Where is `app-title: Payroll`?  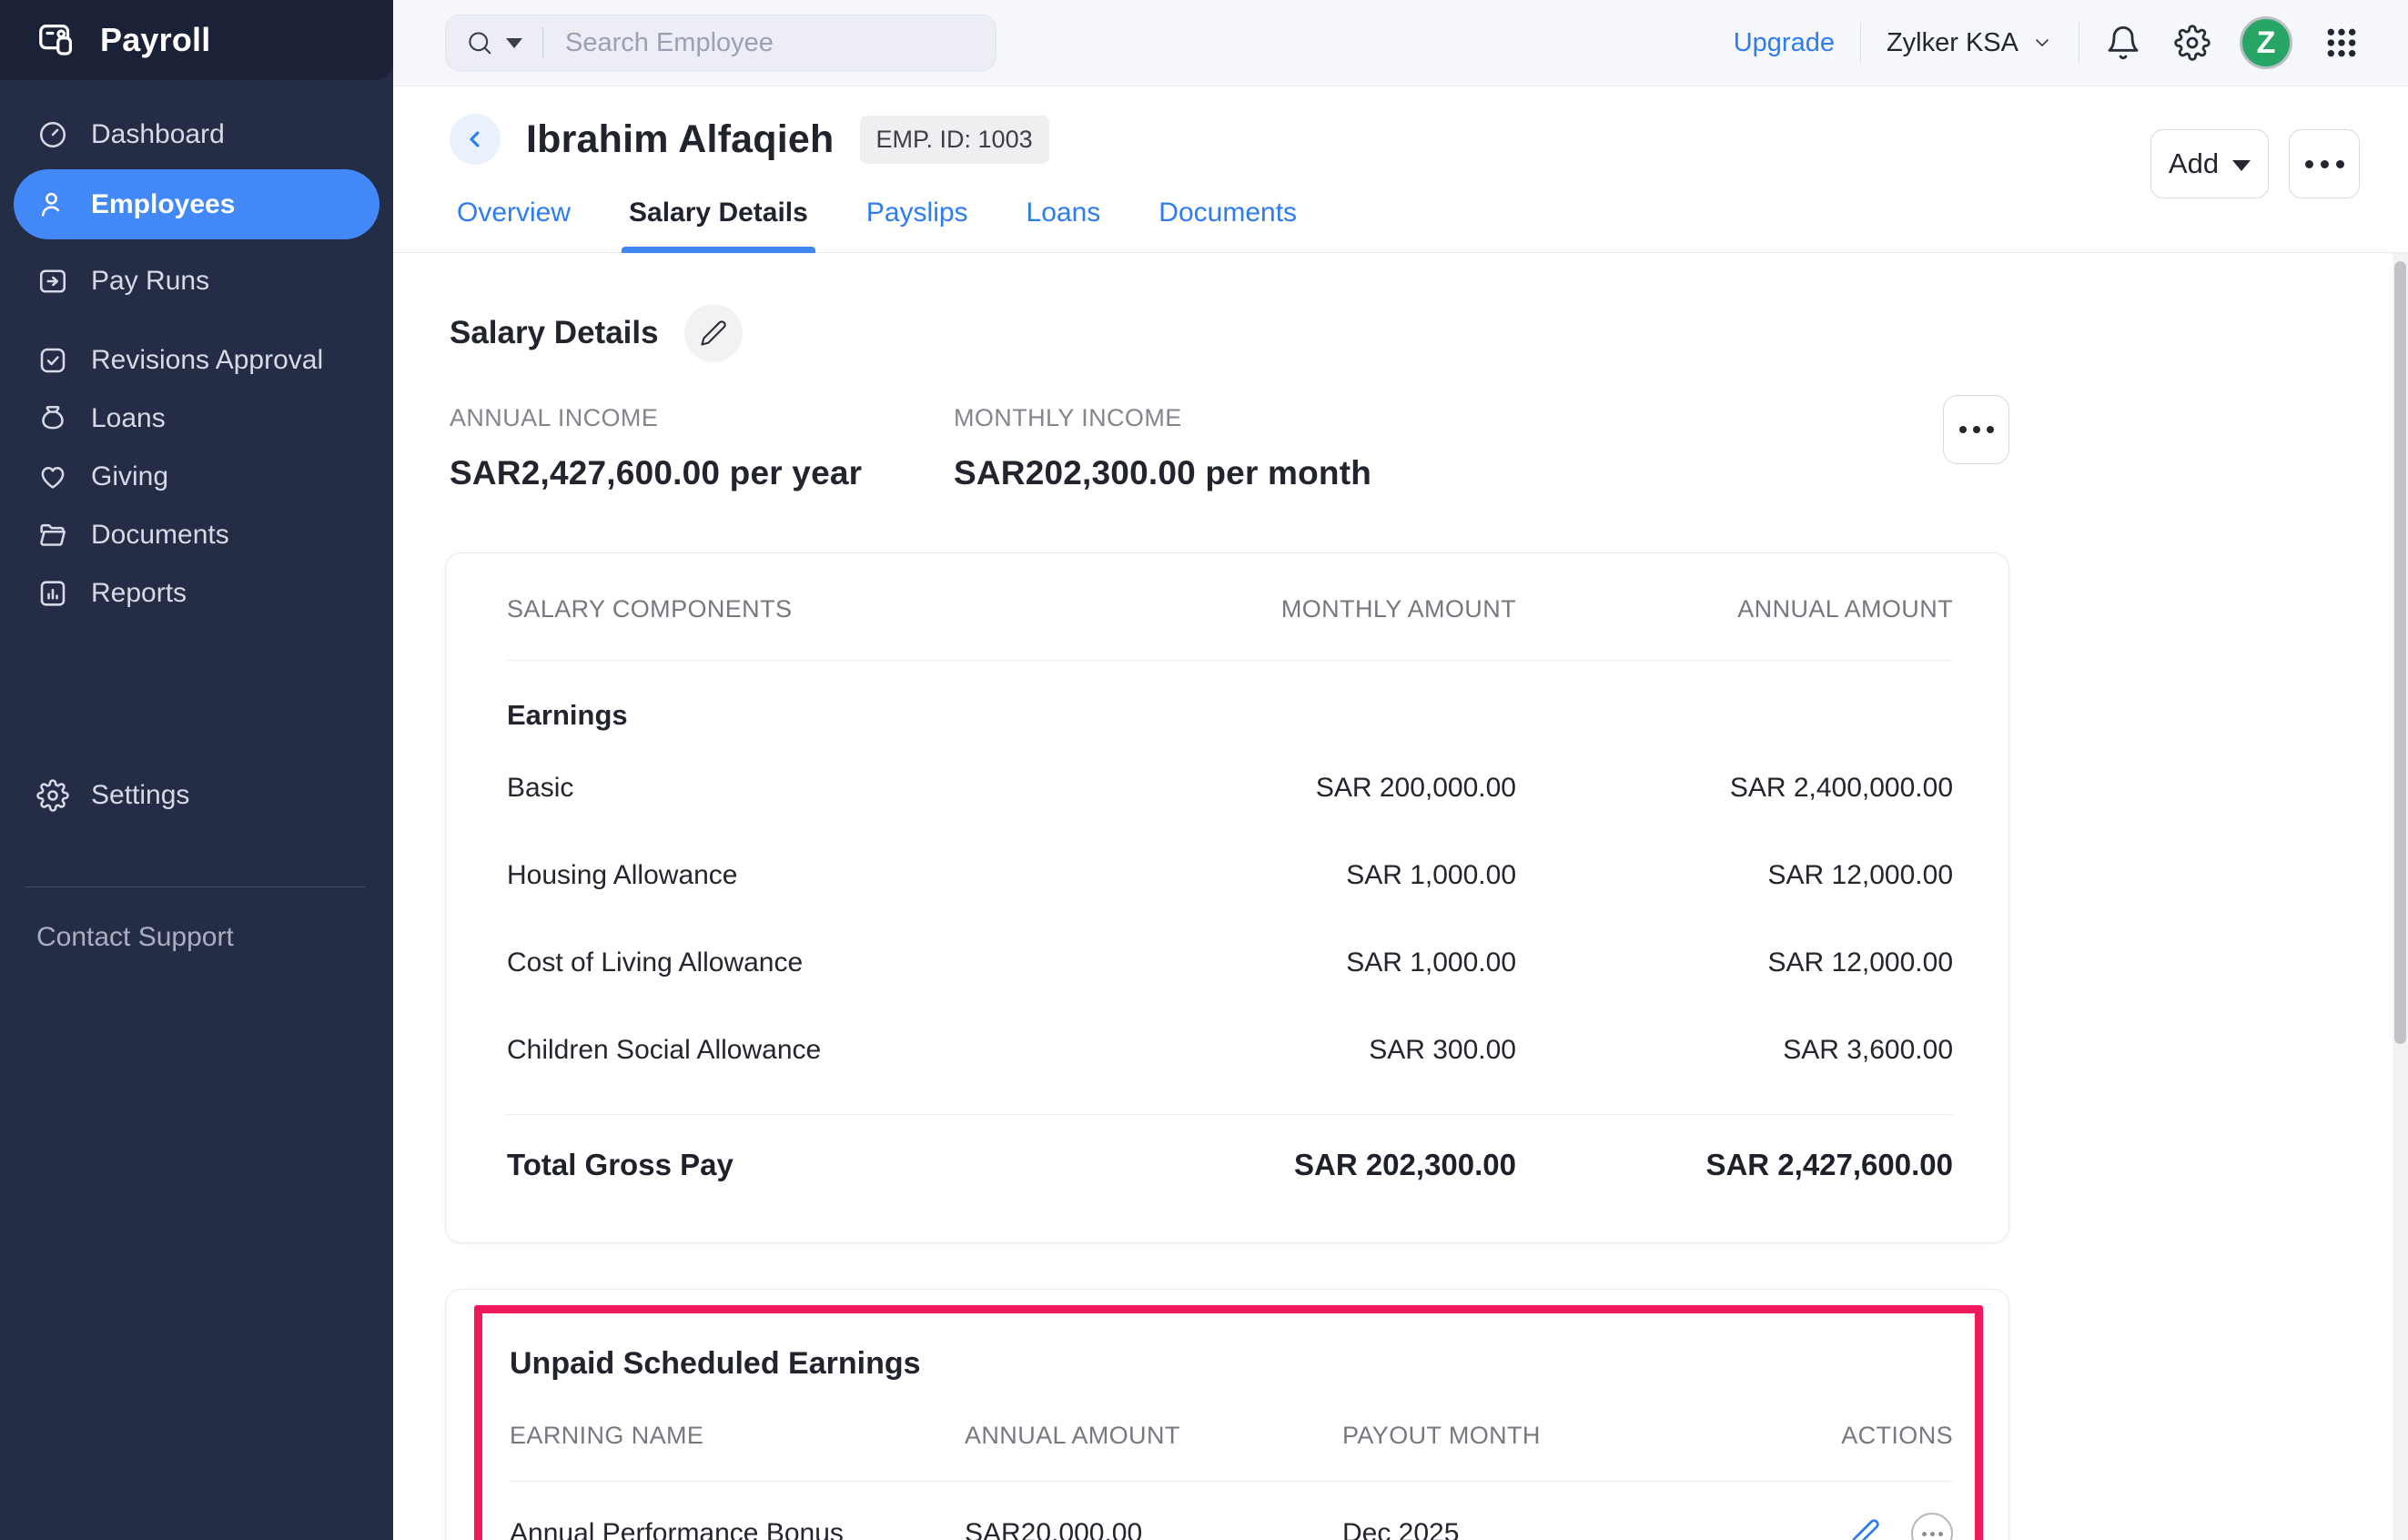 app-title: Payroll is located at coordinates (155, 39).